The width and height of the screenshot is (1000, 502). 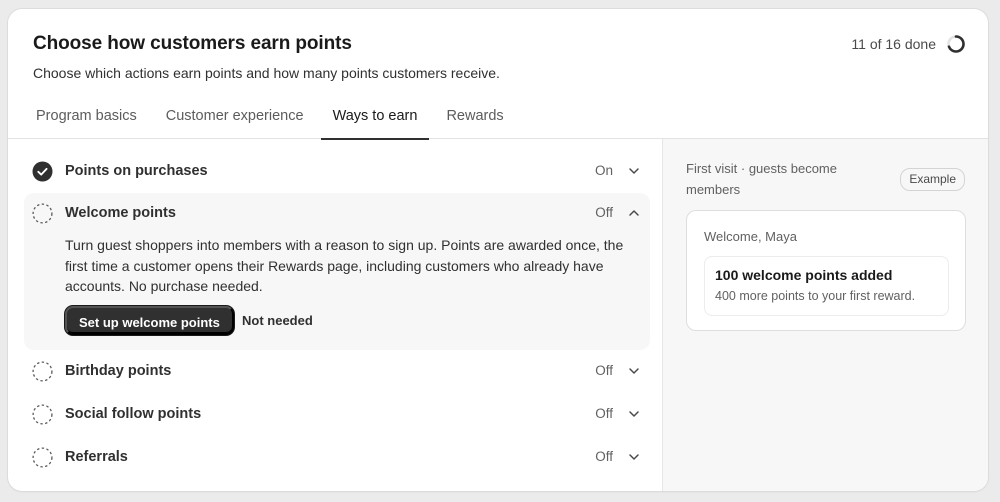 I want to click on progress-ring-icon, so click(x=956, y=44).